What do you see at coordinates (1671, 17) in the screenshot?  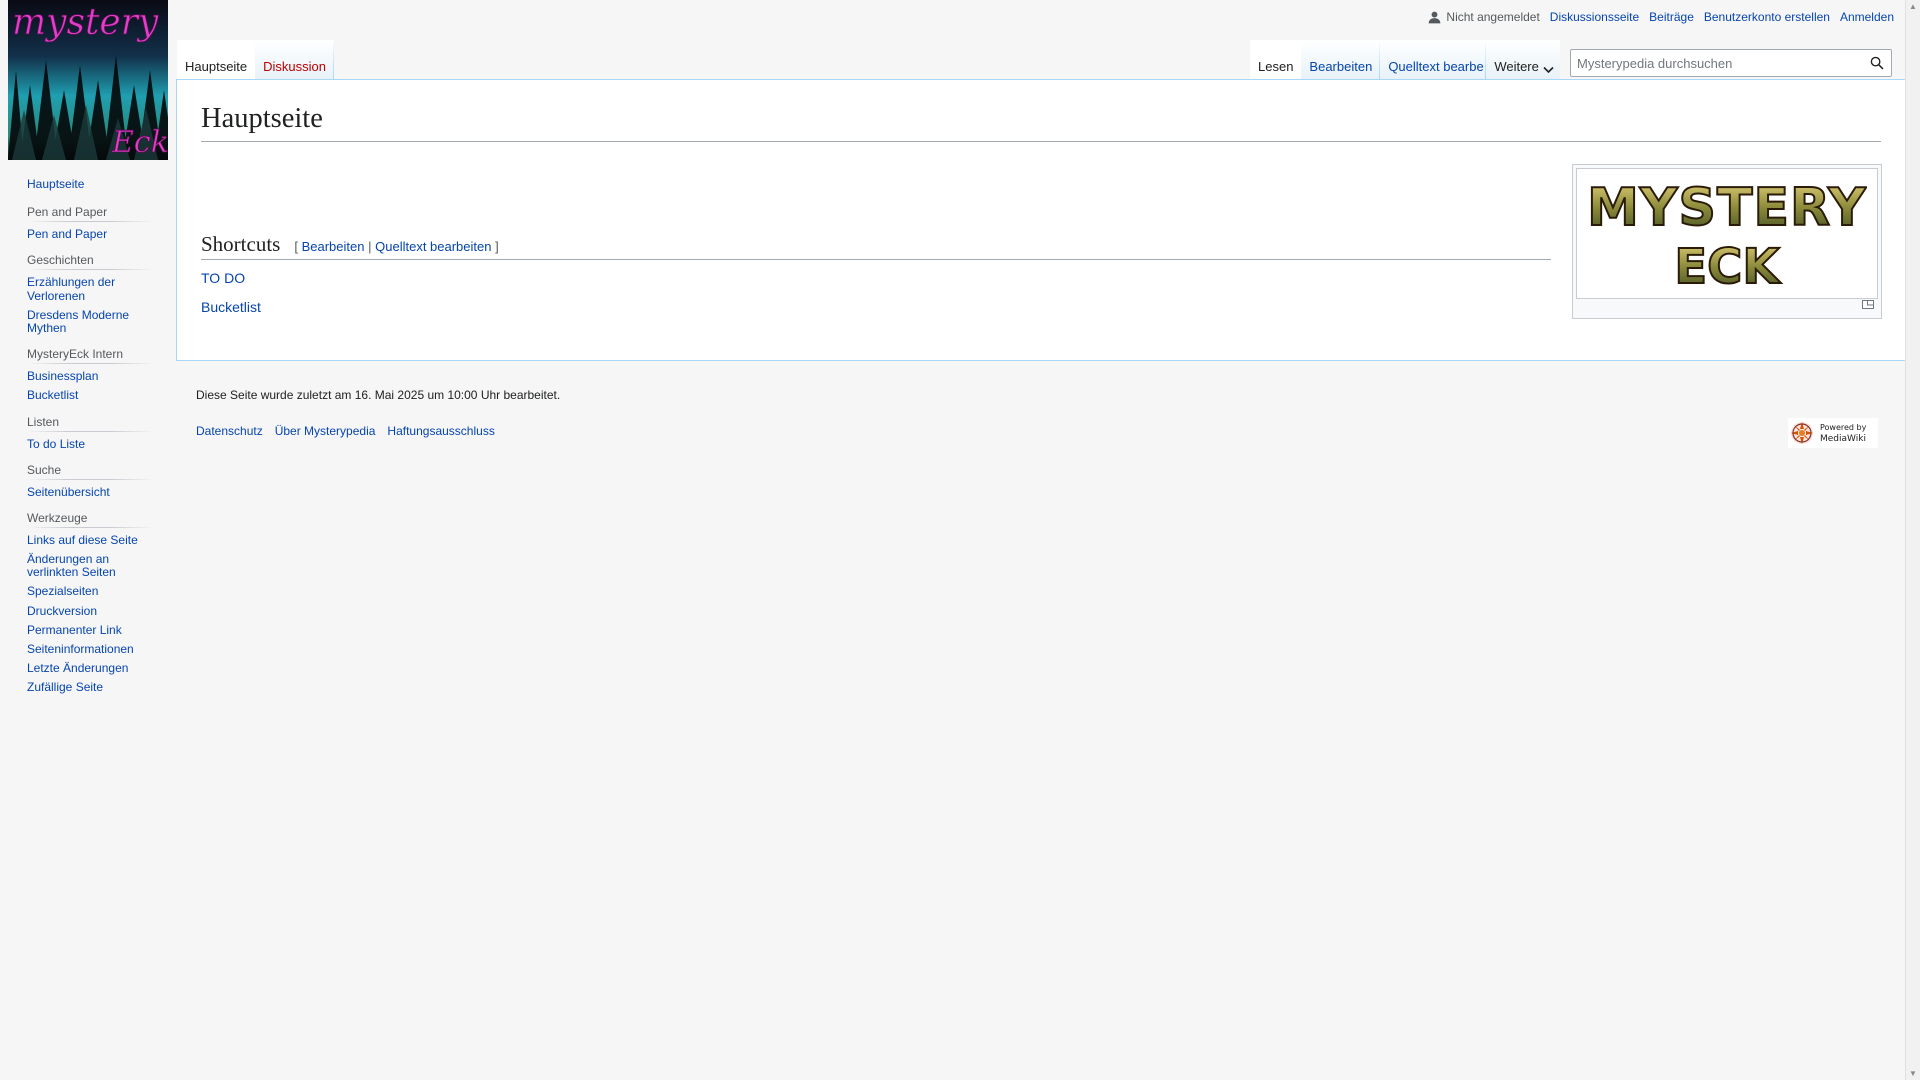 I see `pt-contributions-link: Beiträge` at bounding box center [1671, 17].